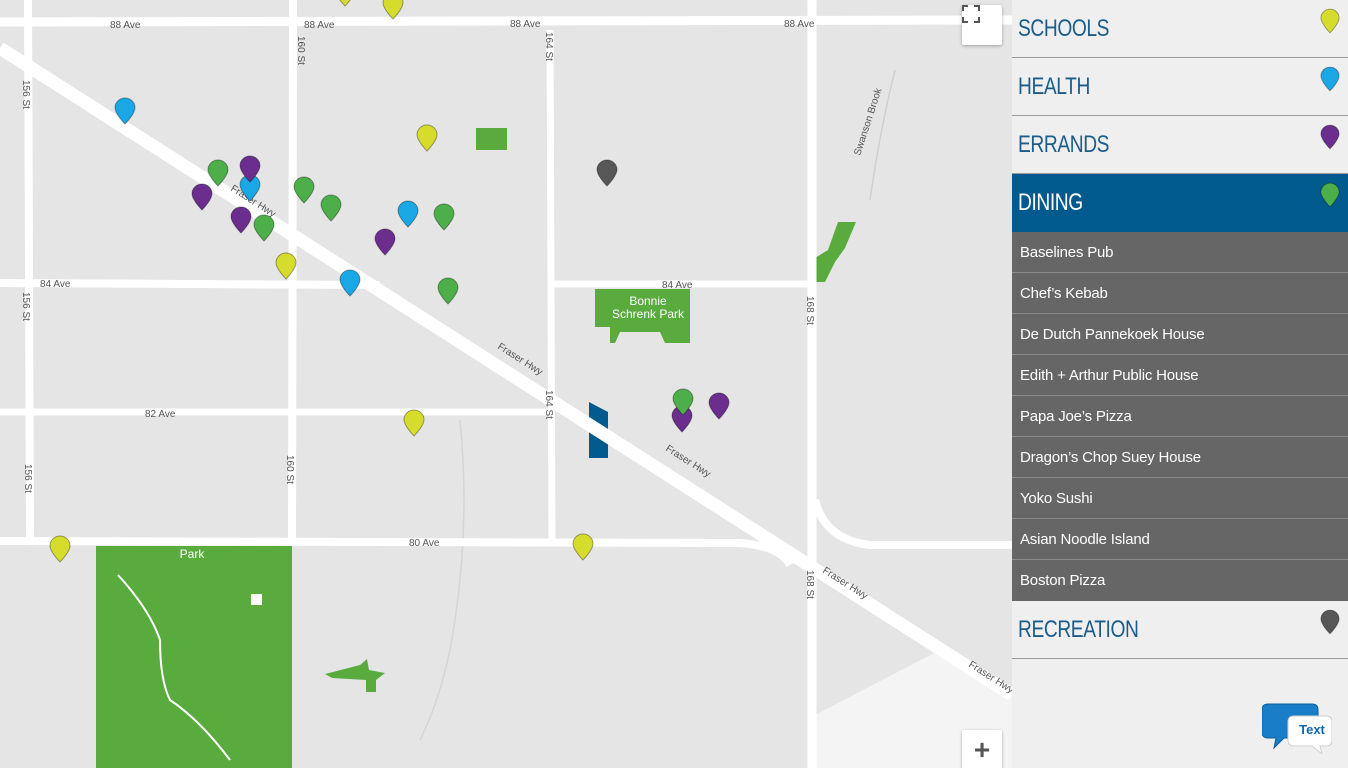  What do you see at coordinates (1054, 86) in the screenshot?
I see `category-label: HEALTH` at bounding box center [1054, 86].